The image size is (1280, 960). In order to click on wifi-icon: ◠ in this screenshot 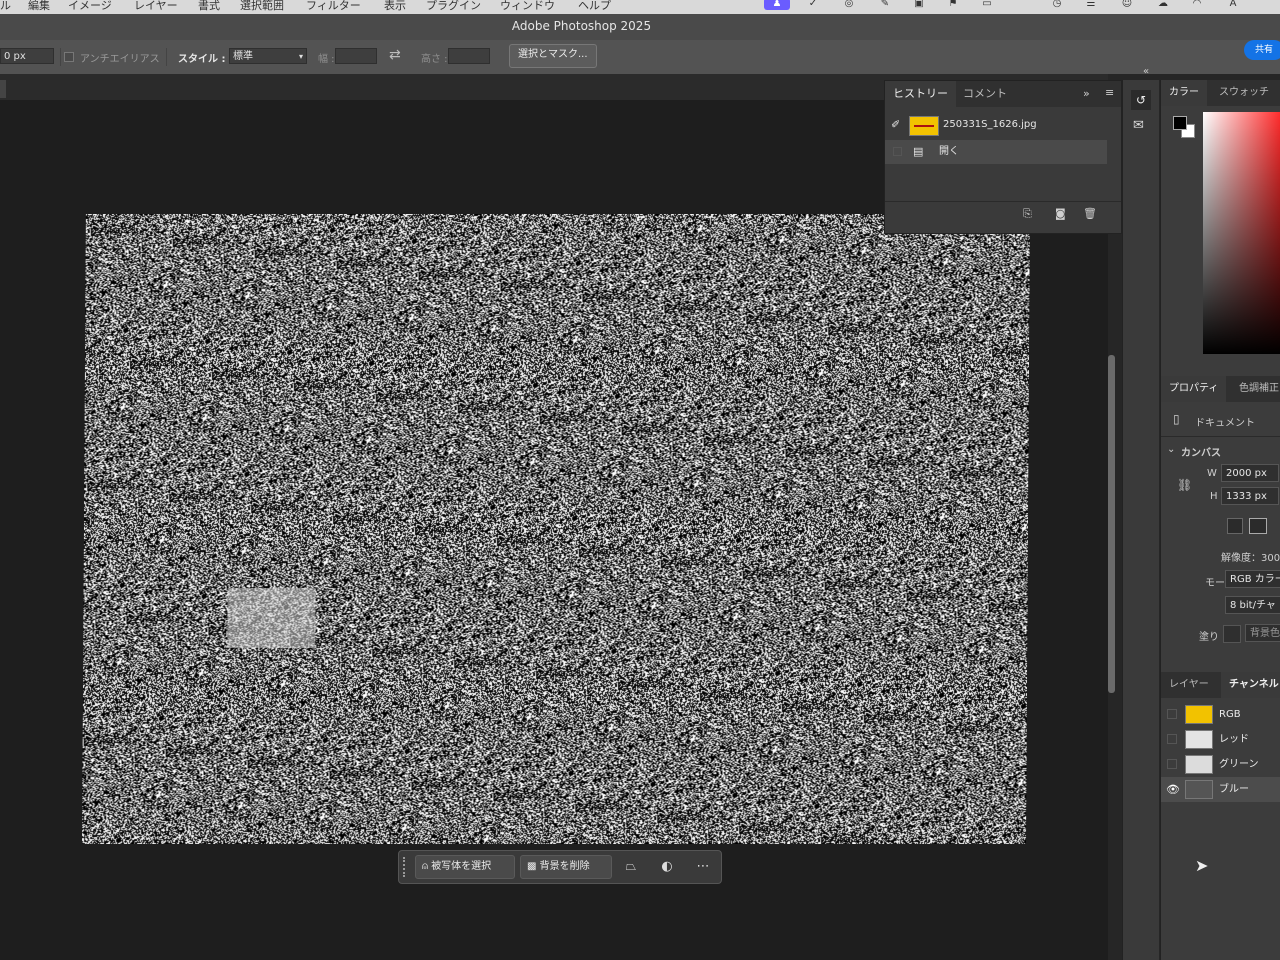, I will do `click(1197, 5)`.